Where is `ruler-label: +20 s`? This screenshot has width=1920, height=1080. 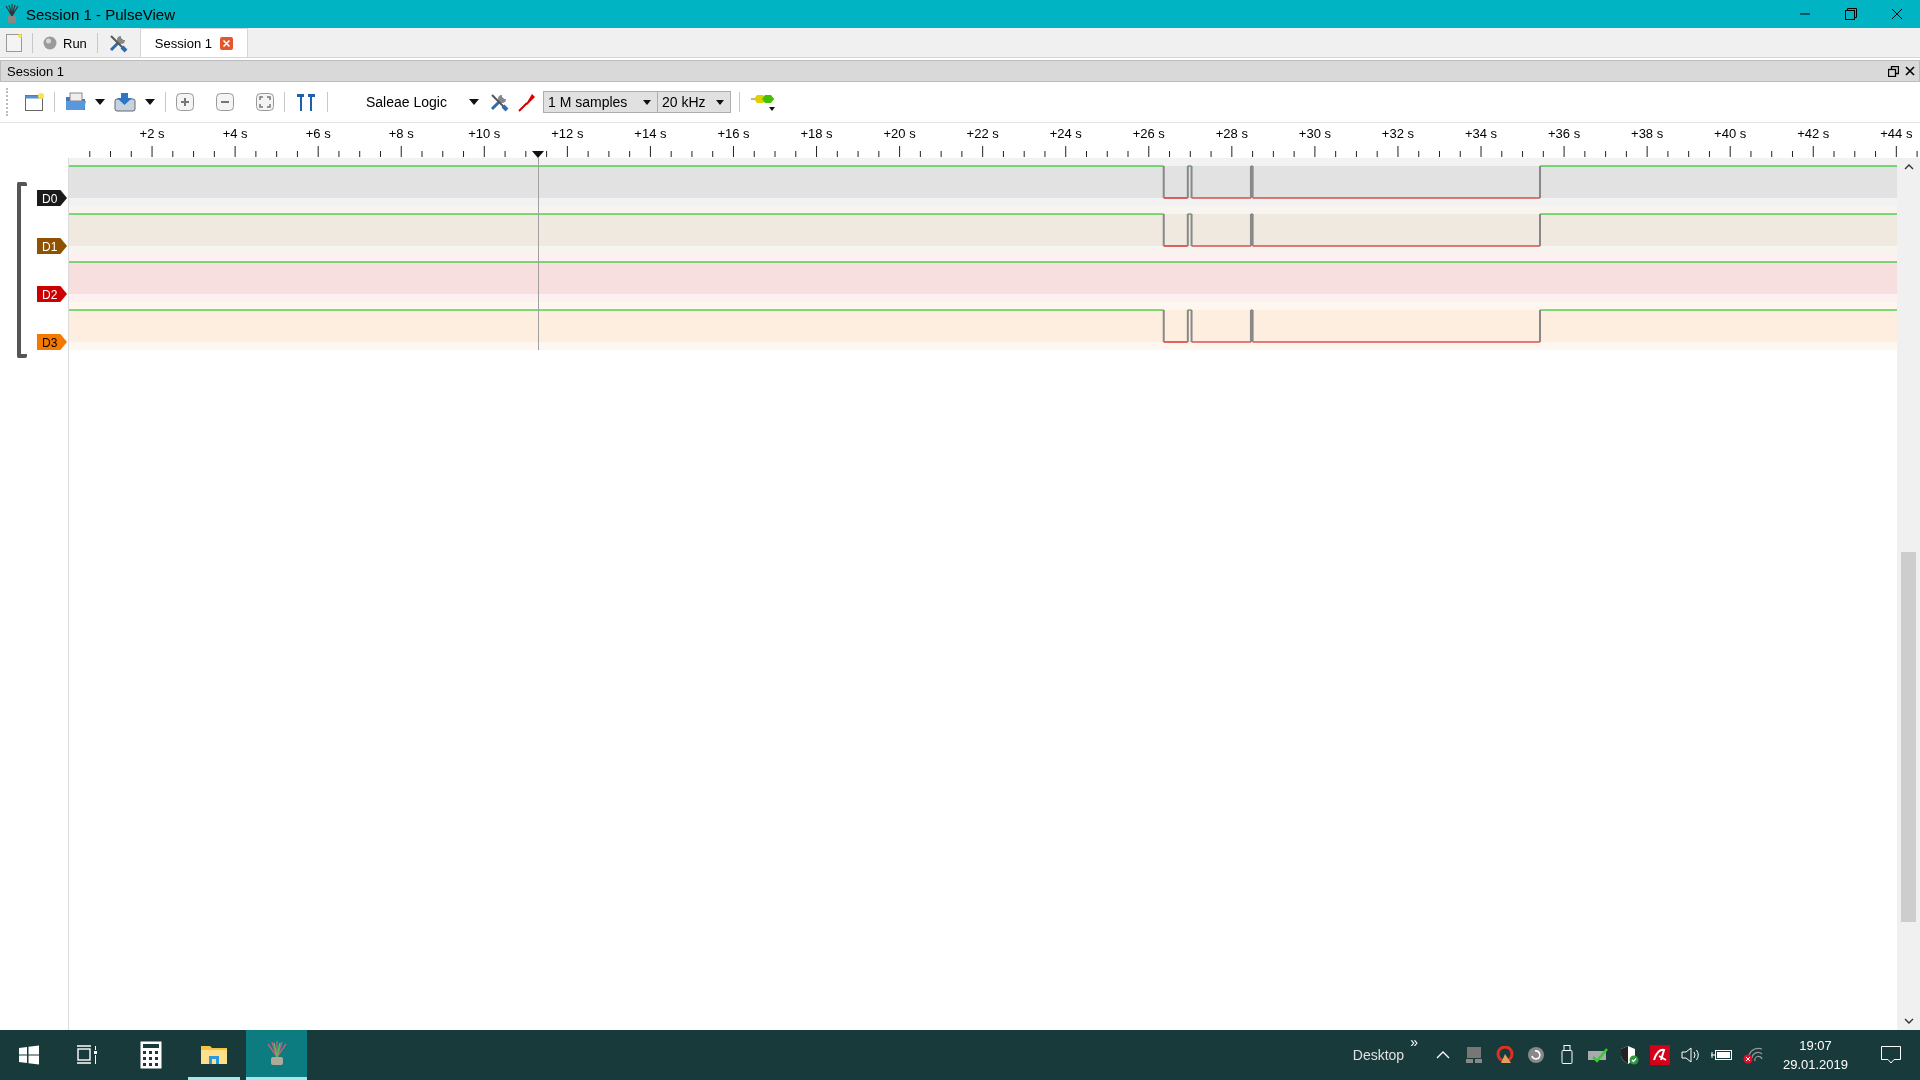 ruler-label: +20 s is located at coordinates (899, 133).